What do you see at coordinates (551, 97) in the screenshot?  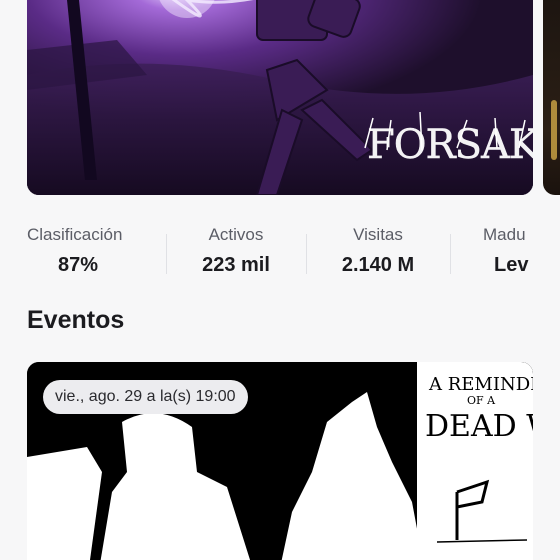 I see `next-thumbnail-peek` at bounding box center [551, 97].